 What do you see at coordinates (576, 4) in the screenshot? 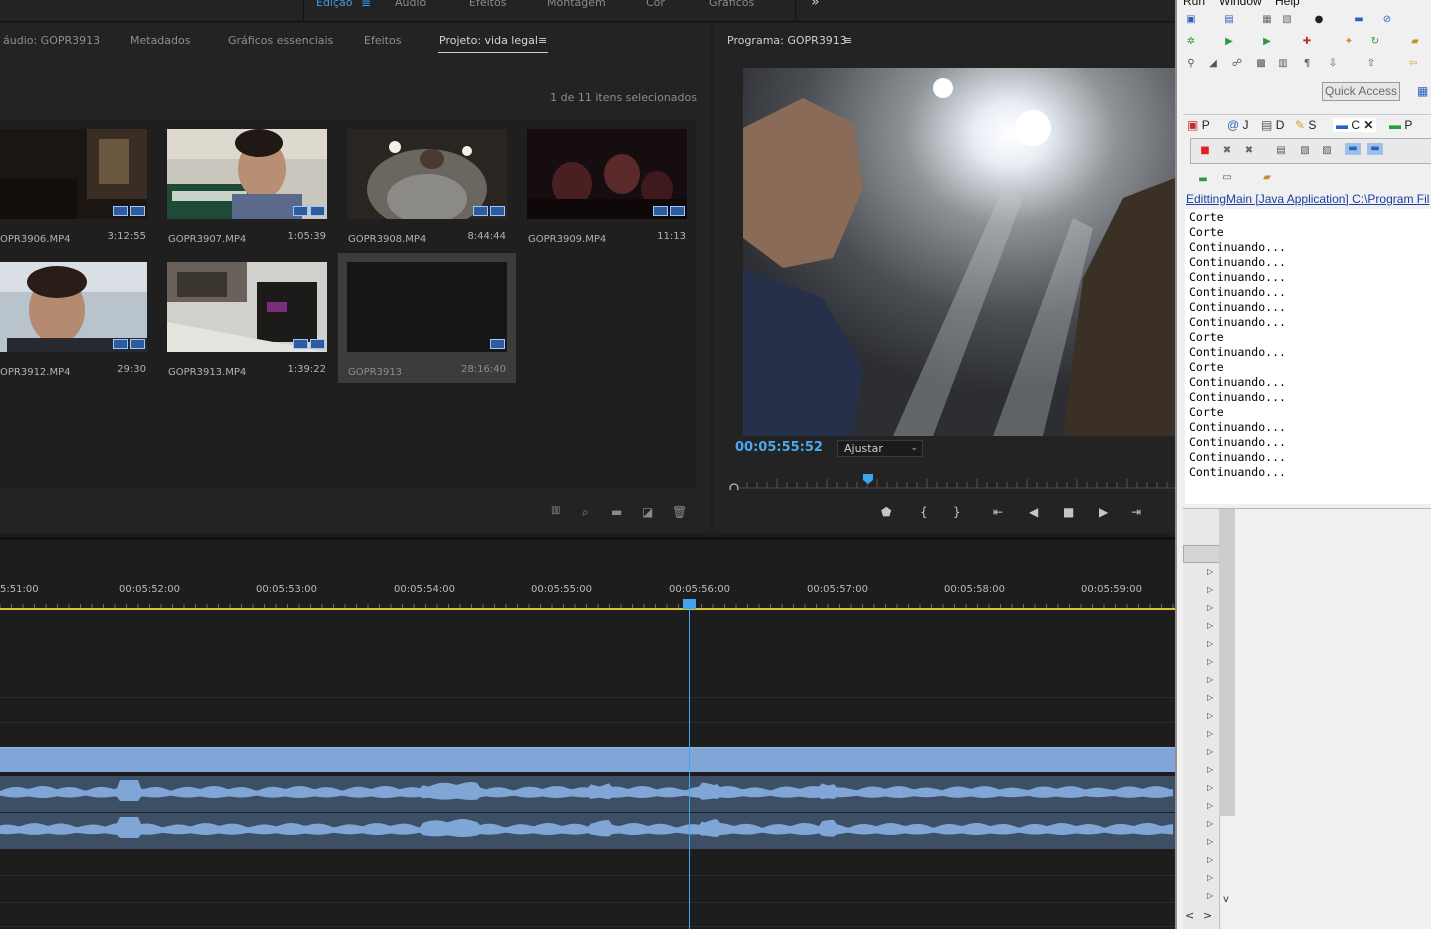
I see `workspace-tab-montagem: Montagem` at bounding box center [576, 4].